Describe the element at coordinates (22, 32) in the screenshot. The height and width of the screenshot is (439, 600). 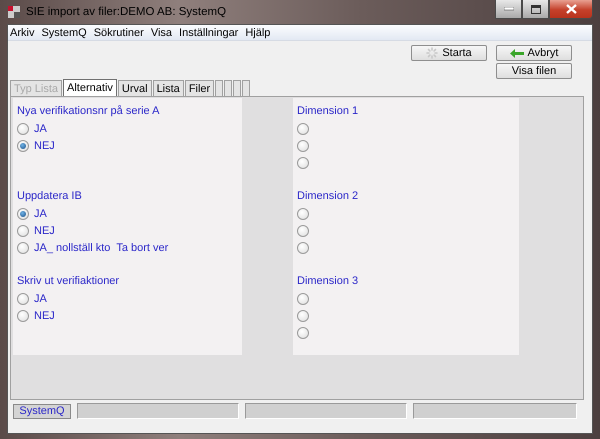
I see `menu-item: Arkiv` at that location.